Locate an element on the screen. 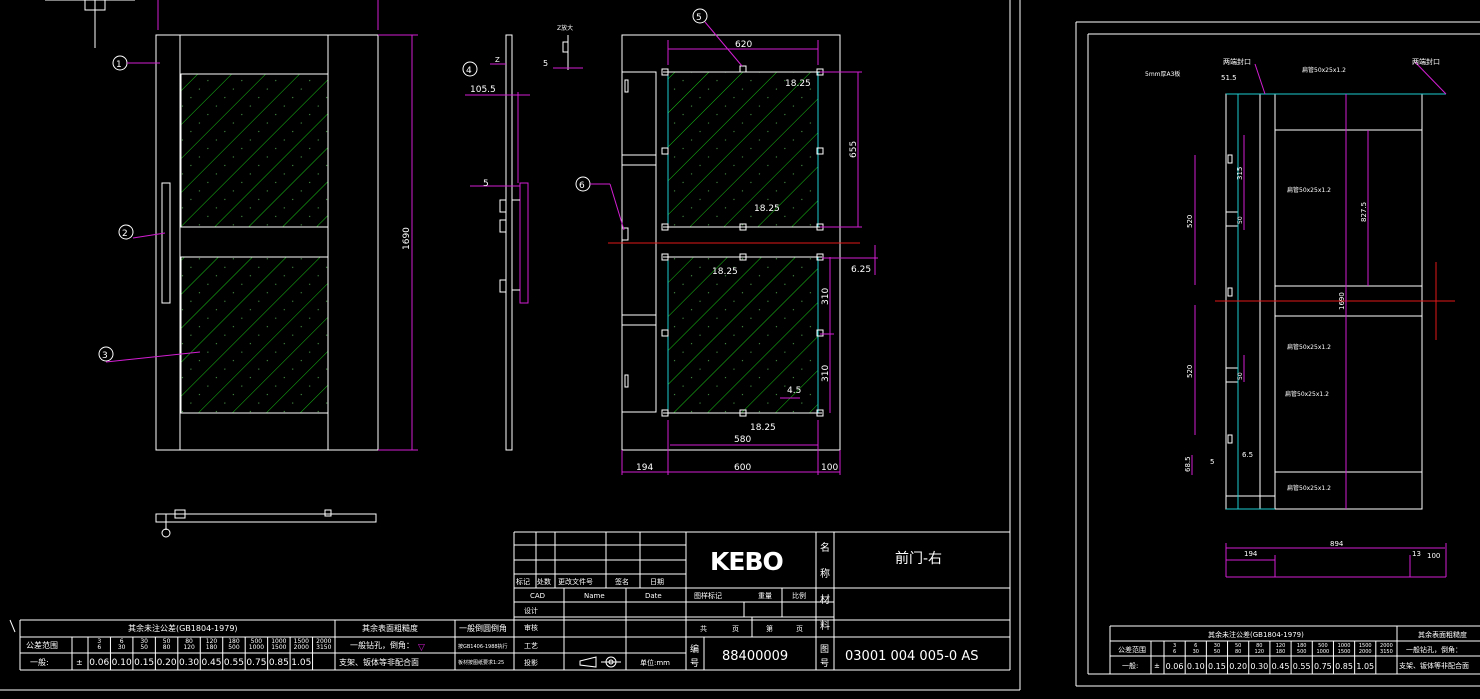 This screenshot has height=699, width=1480. right-tol-range-label: 公差范围 is located at coordinates (1132, 649).